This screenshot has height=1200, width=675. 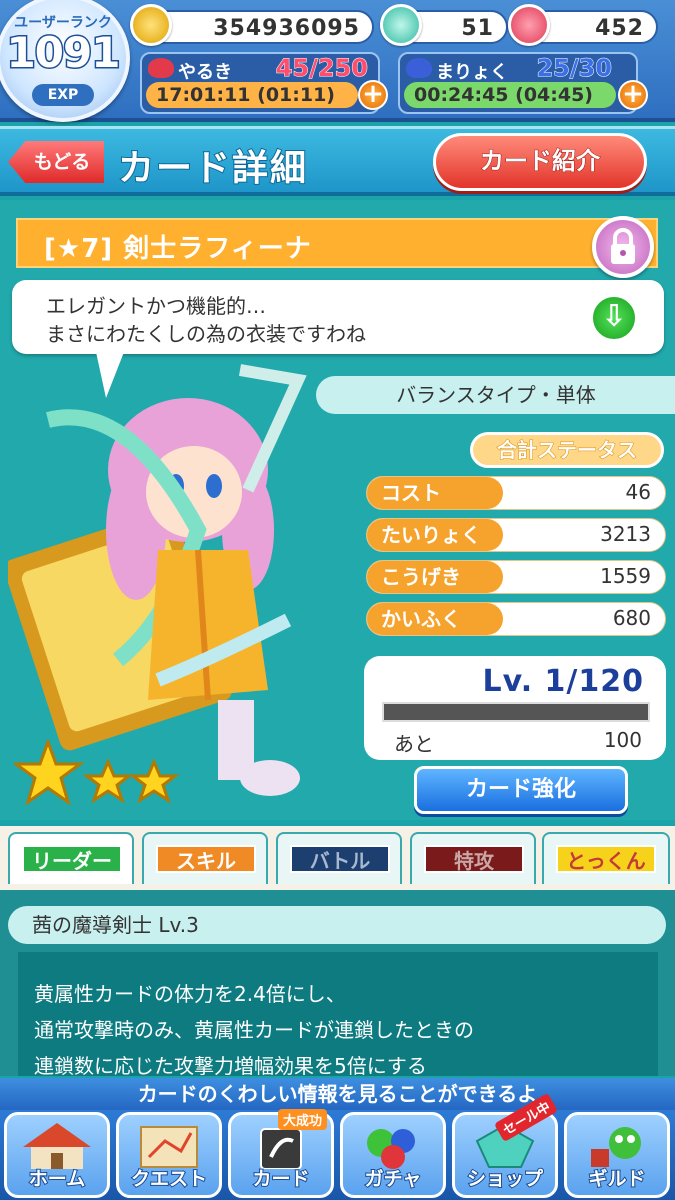 I want to click on level-panel: Lv. 1/120 あと 100, so click(x=515, y=708).